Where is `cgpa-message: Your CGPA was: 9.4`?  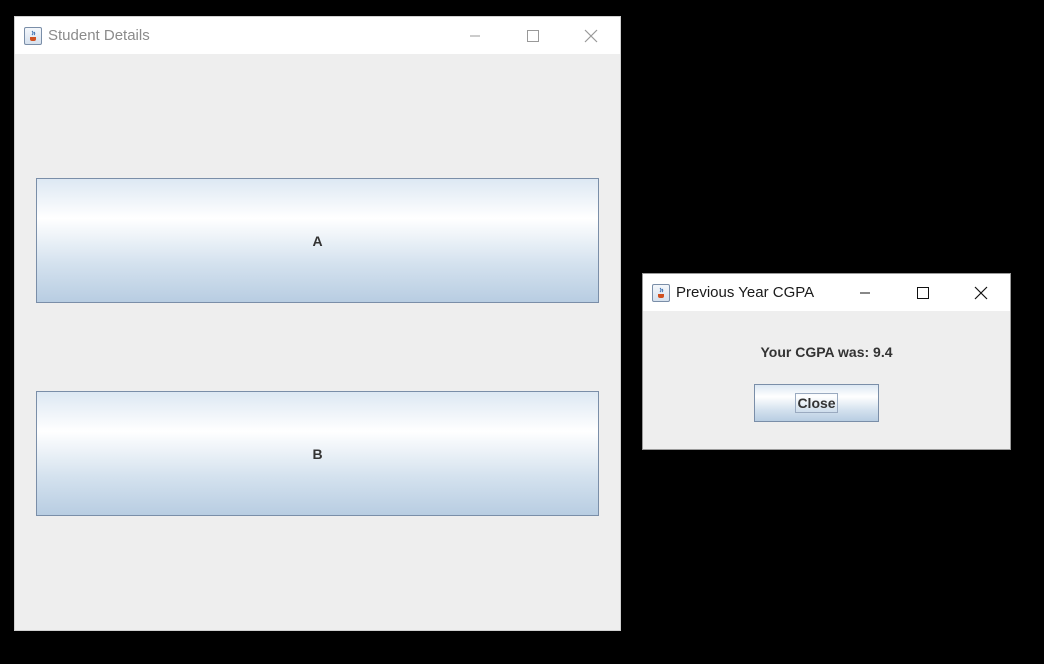
cgpa-message: Your CGPA was: 9.4 is located at coordinates (826, 352).